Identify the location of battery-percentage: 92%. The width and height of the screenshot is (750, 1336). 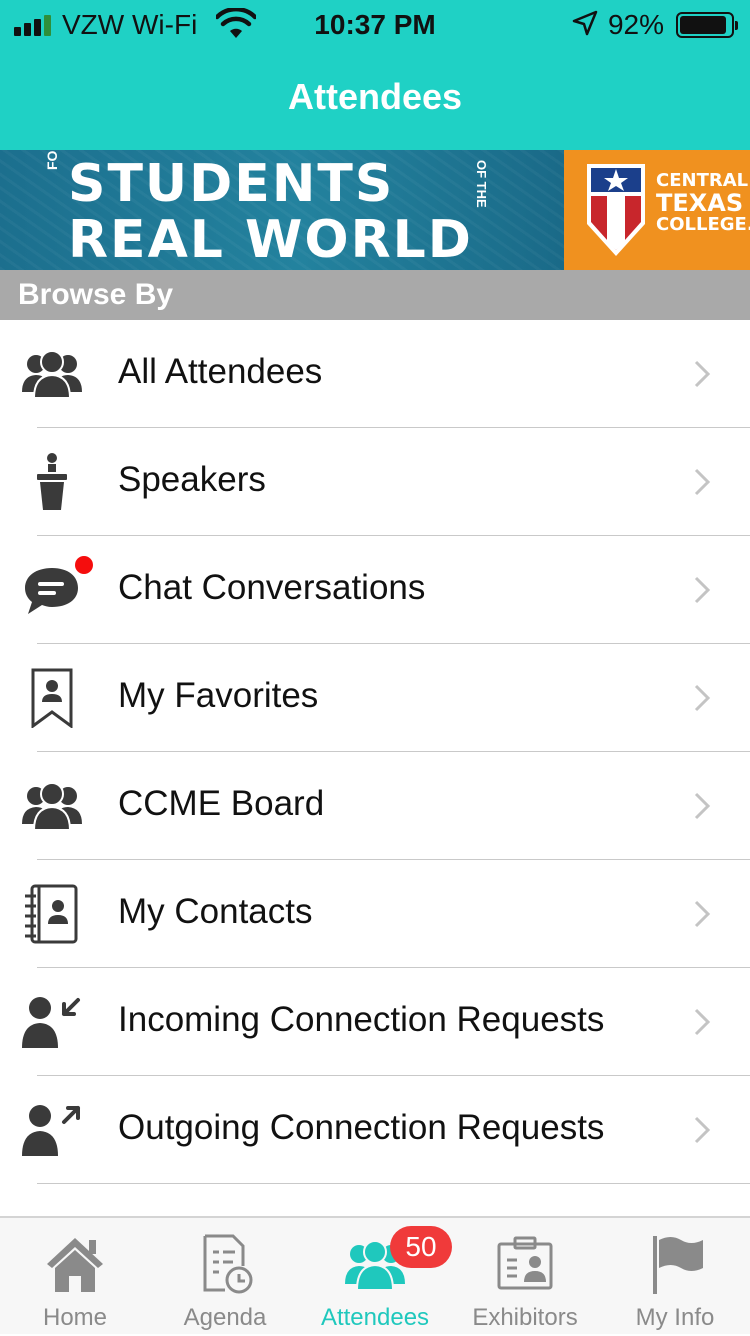
(635, 24).